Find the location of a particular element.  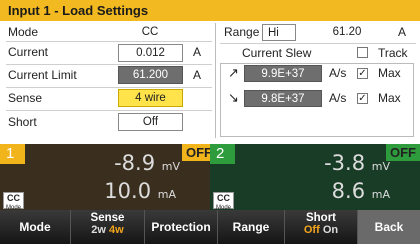

current-limit-field: 61.200 is located at coordinates (150, 75).